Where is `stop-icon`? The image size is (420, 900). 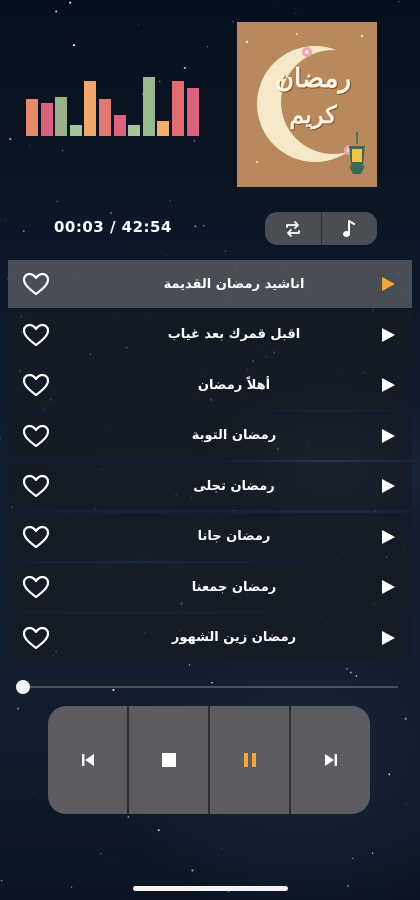
stop-icon is located at coordinates (168, 760).